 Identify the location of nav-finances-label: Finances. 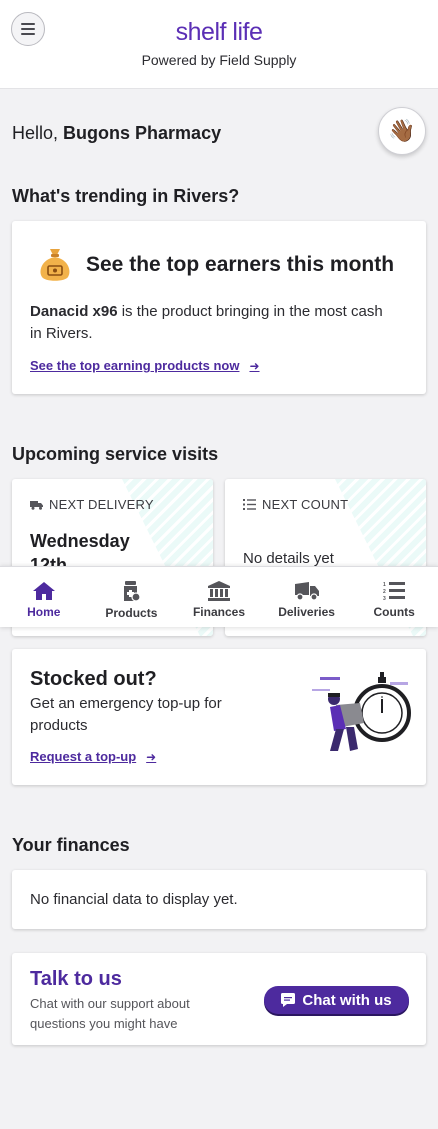
(218, 612).